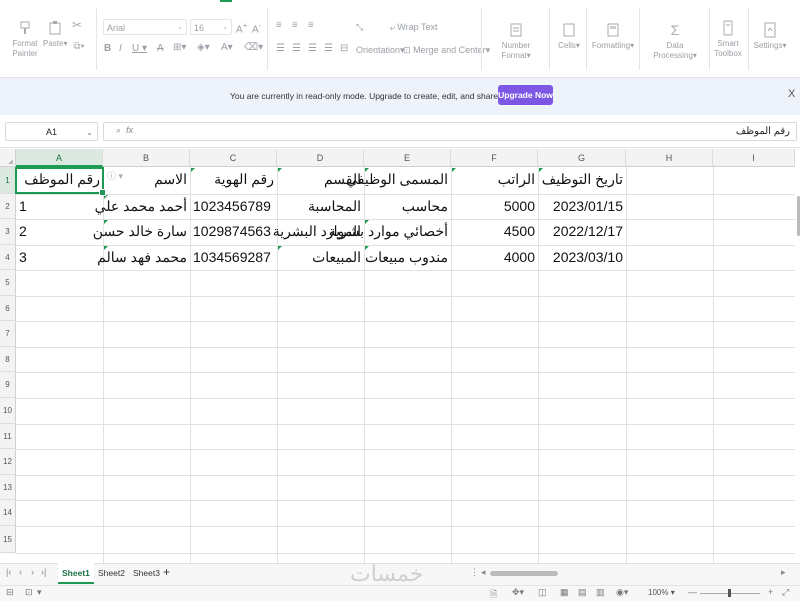  What do you see at coordinates (280, 48) in the screenshot?
I see `align-left-icon: ☰` at bounding box center [280, 48].